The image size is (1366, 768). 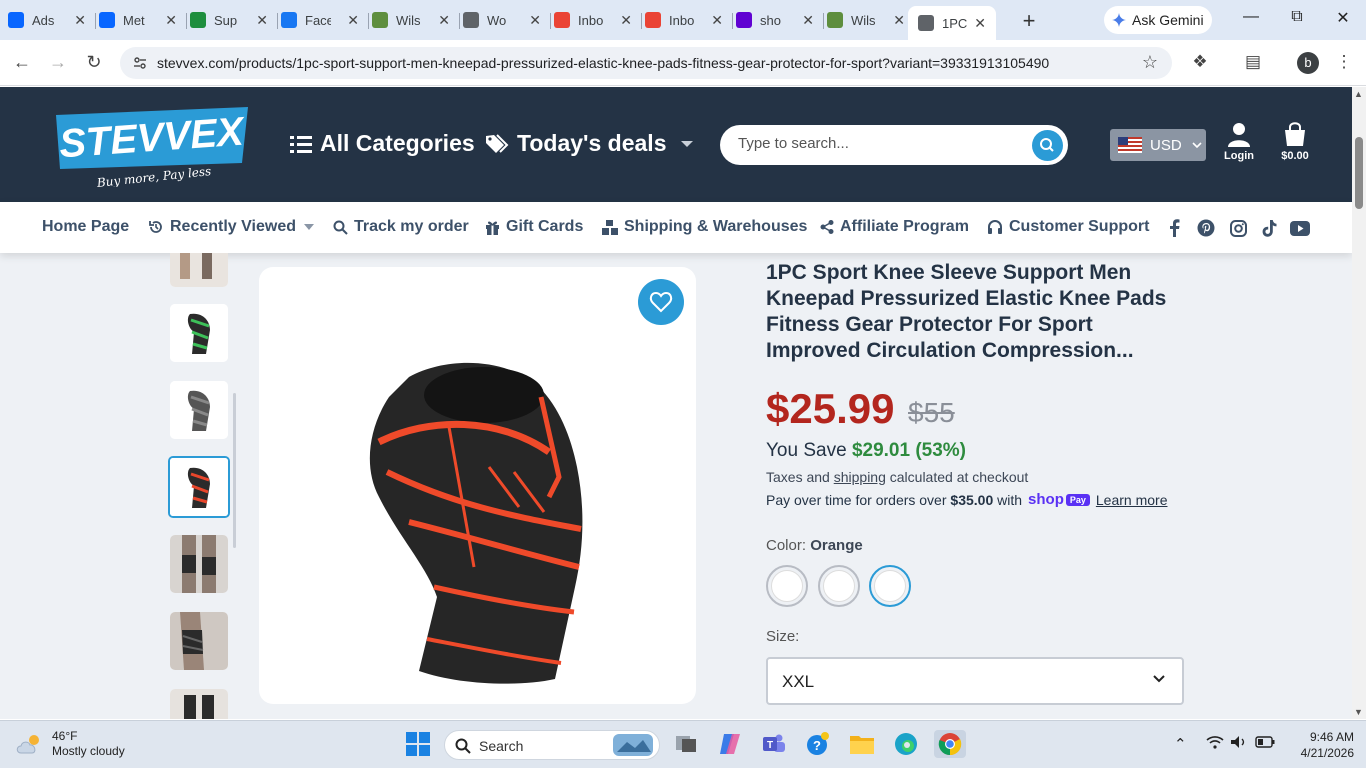 What do you see at coordinates (1269, 228) in the screenshot?
I see `tiktok-icon` at bounding box center [1269, 228].